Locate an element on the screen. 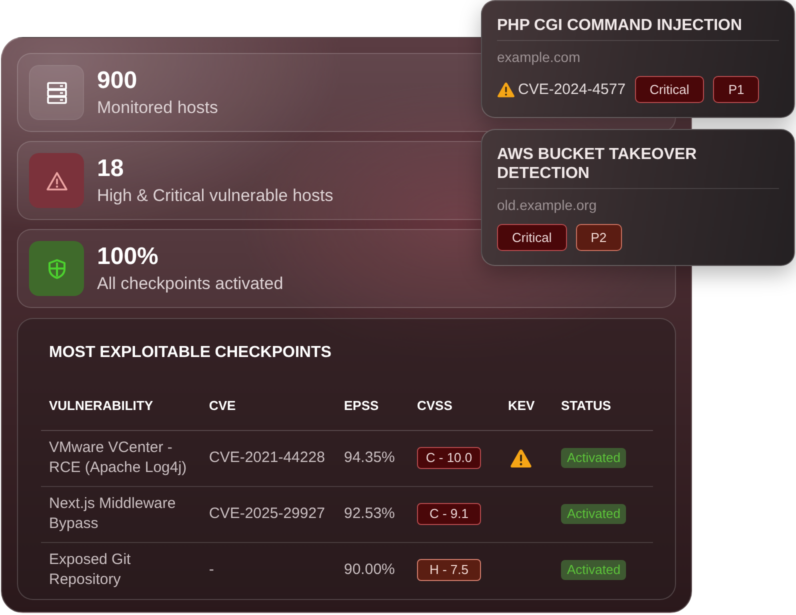  column-header: CVSS is located at coordinates (454, 406).